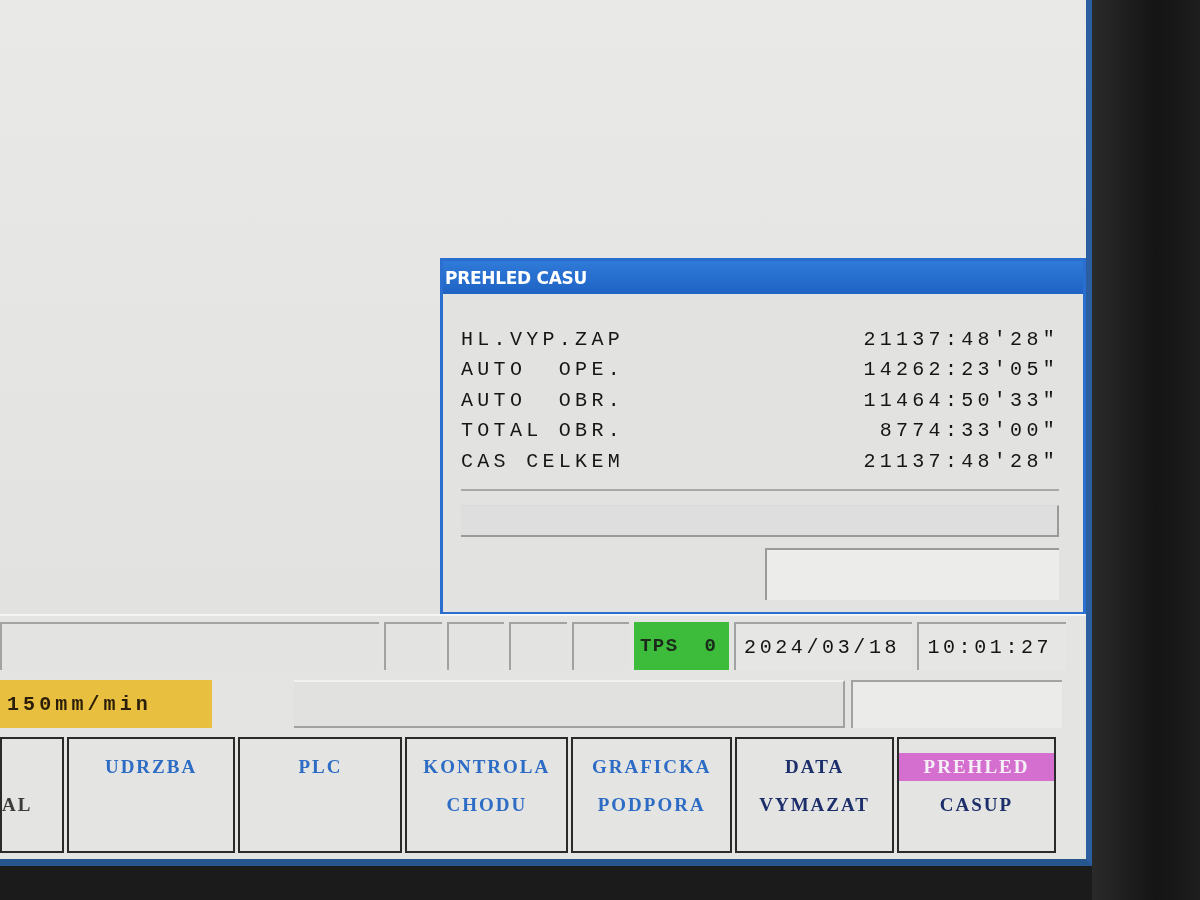  Describe the element at coordinates (681, 646) in the screenshot. I see `tps-indicator: TPS 0` at that location.